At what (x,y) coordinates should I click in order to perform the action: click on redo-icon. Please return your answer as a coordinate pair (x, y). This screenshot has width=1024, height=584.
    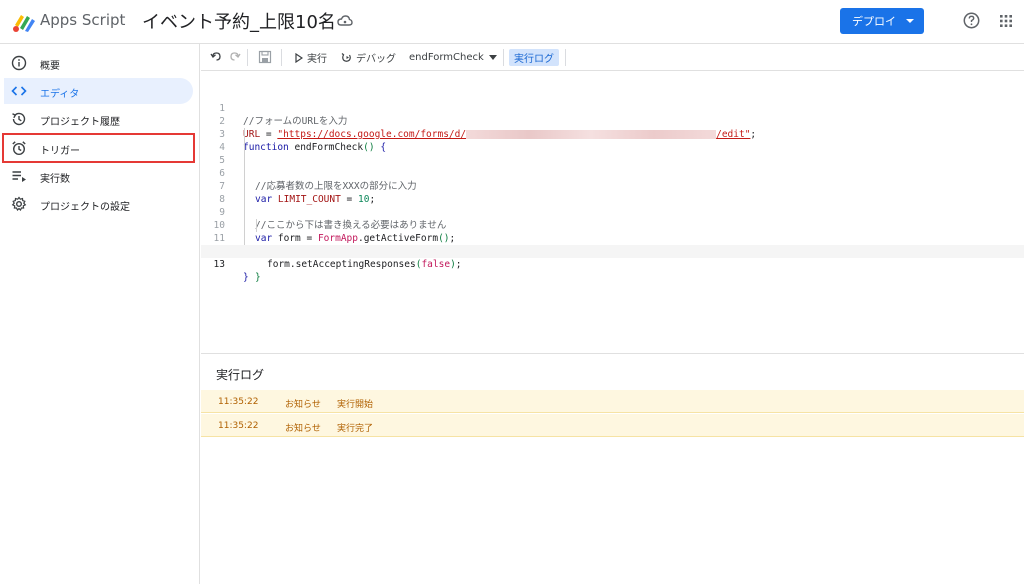
    Looking at the image, I should click on (235, 57).